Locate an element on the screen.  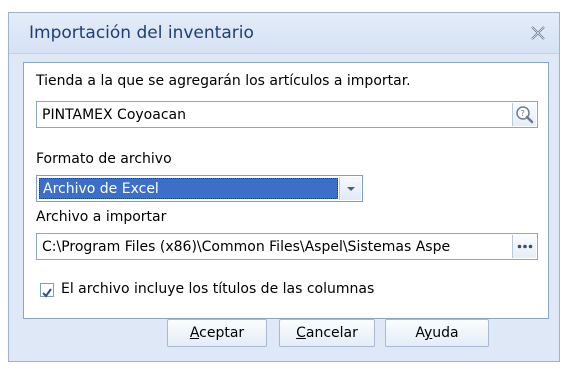
accept-mnemonic: A is located at coordinates (194, 333).